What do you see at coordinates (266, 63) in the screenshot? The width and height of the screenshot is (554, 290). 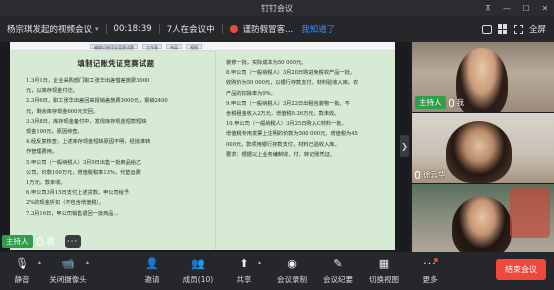 I see `doc-line: 装修一批，实际成本为50 000元。` at bounding box center [266, 63].